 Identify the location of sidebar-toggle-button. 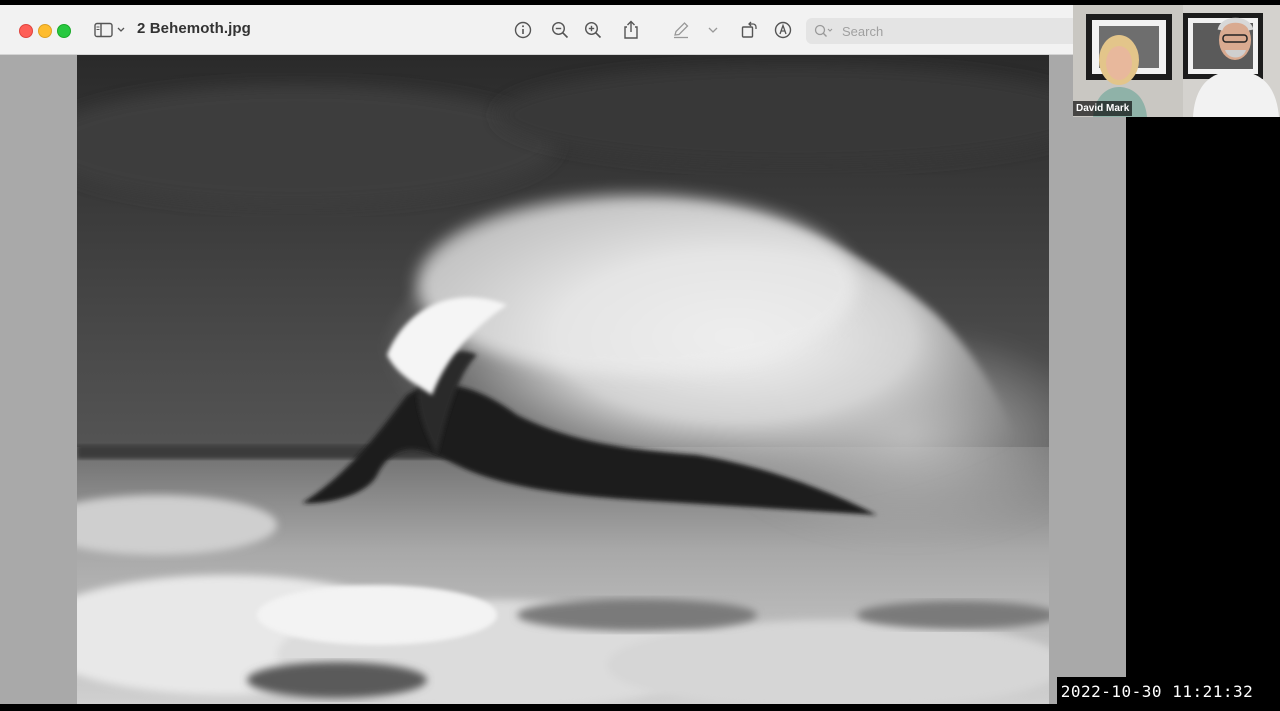
(110, 30).